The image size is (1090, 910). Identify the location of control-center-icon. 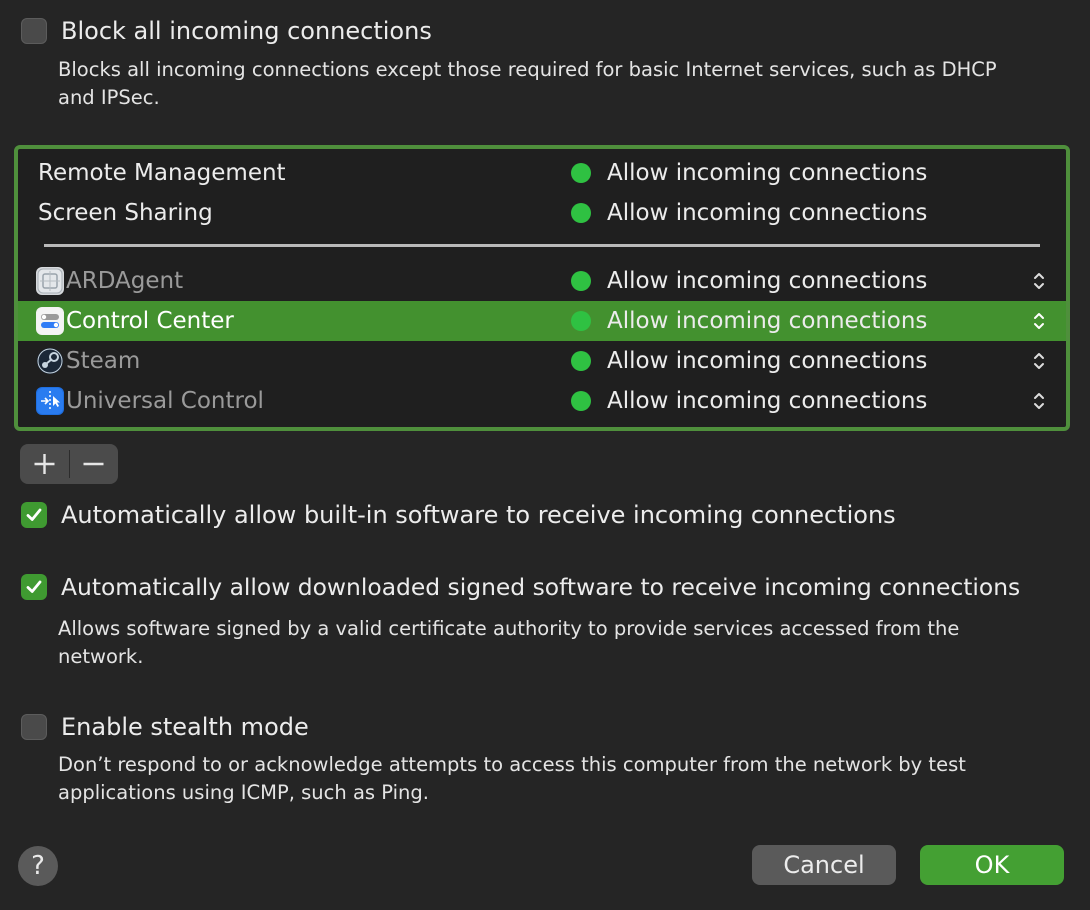
(50, 321).